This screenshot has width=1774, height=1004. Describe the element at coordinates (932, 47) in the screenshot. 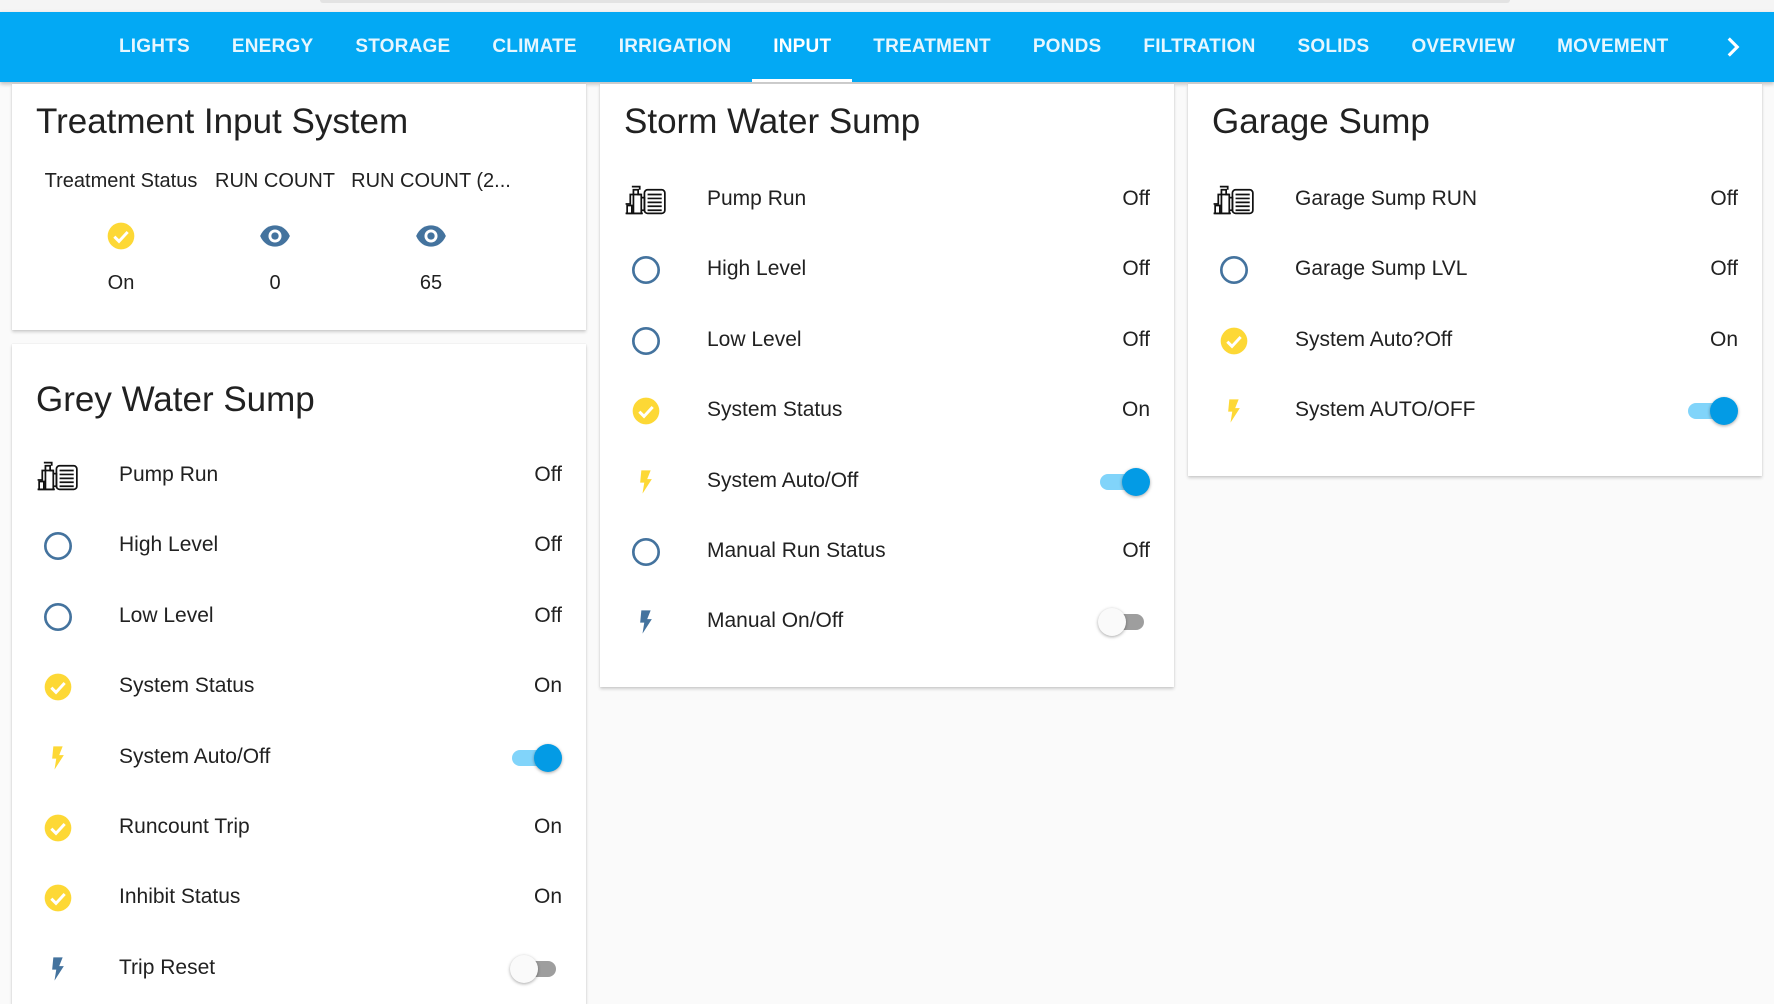

I see `tab-treatment: TREATMENT` at that location.